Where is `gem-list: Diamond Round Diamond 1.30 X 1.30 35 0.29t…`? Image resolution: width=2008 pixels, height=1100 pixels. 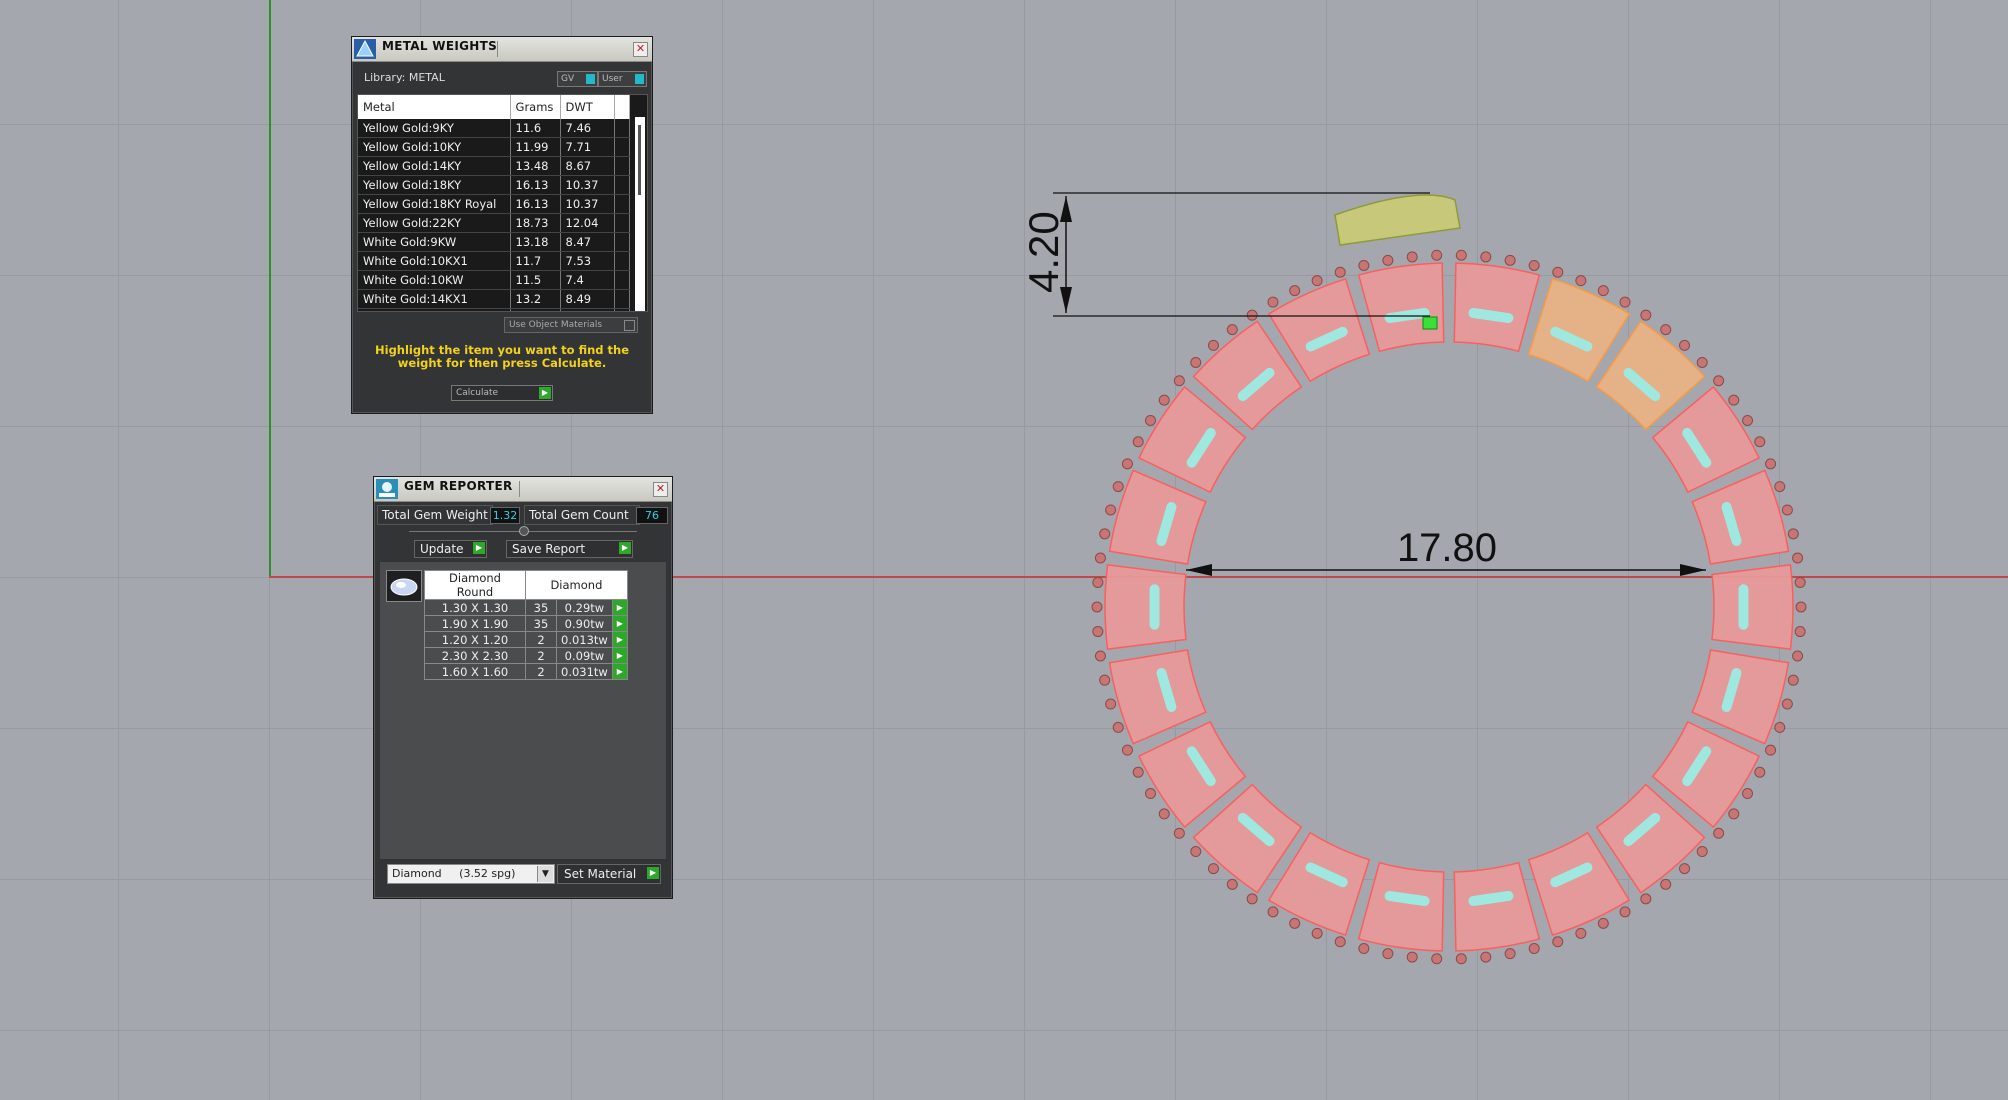 gem-list: Diamond Round Diamond 1.30 X 1.30 35 0.29t… is located at coordinates (523, 710).